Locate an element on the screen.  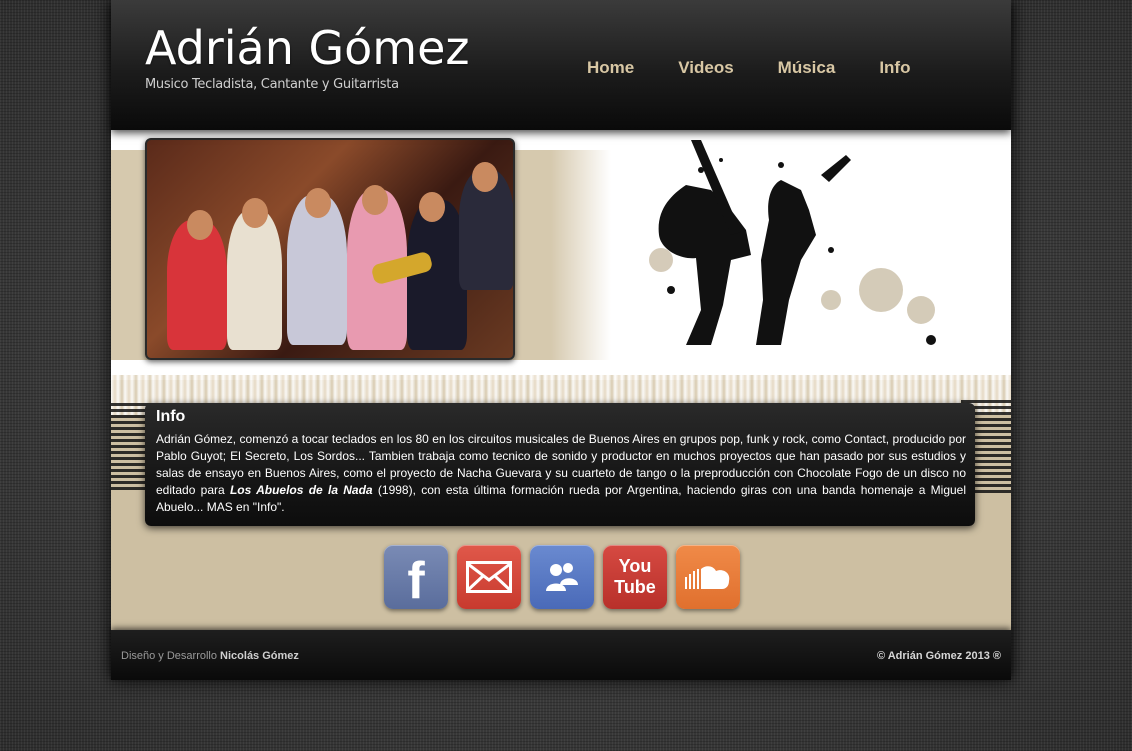
email-icon is located at coordinates (489, 577).